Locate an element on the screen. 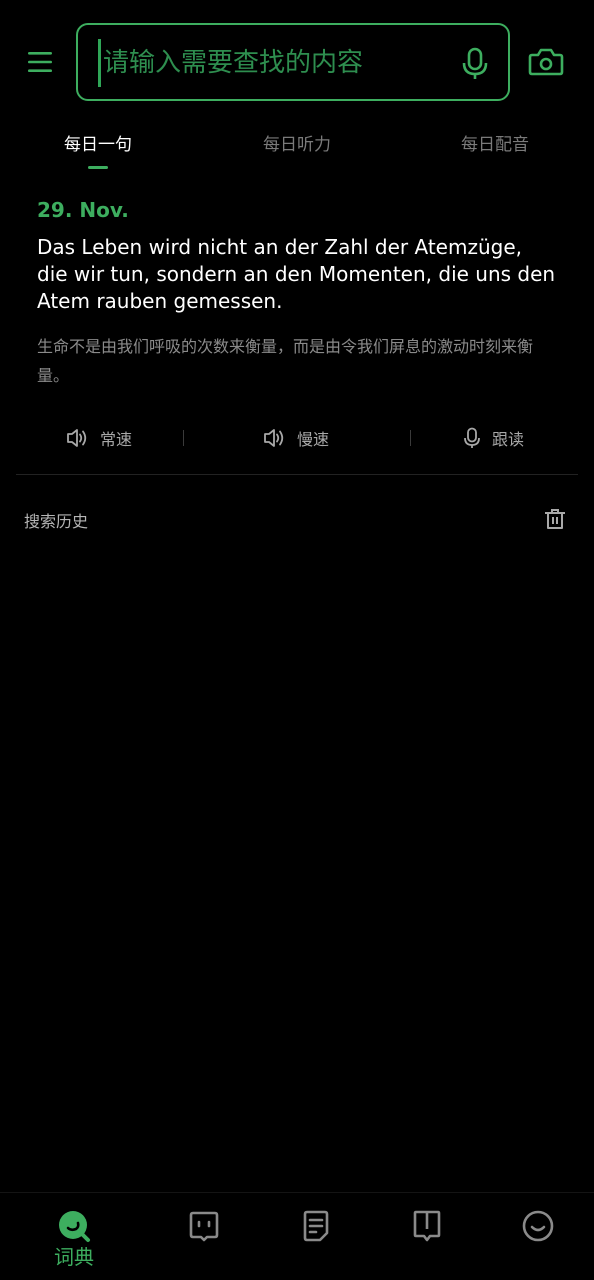 Image resolution: width=594 pixels, height=1280 pixels. camera-button is located at coordinates (546, 62).